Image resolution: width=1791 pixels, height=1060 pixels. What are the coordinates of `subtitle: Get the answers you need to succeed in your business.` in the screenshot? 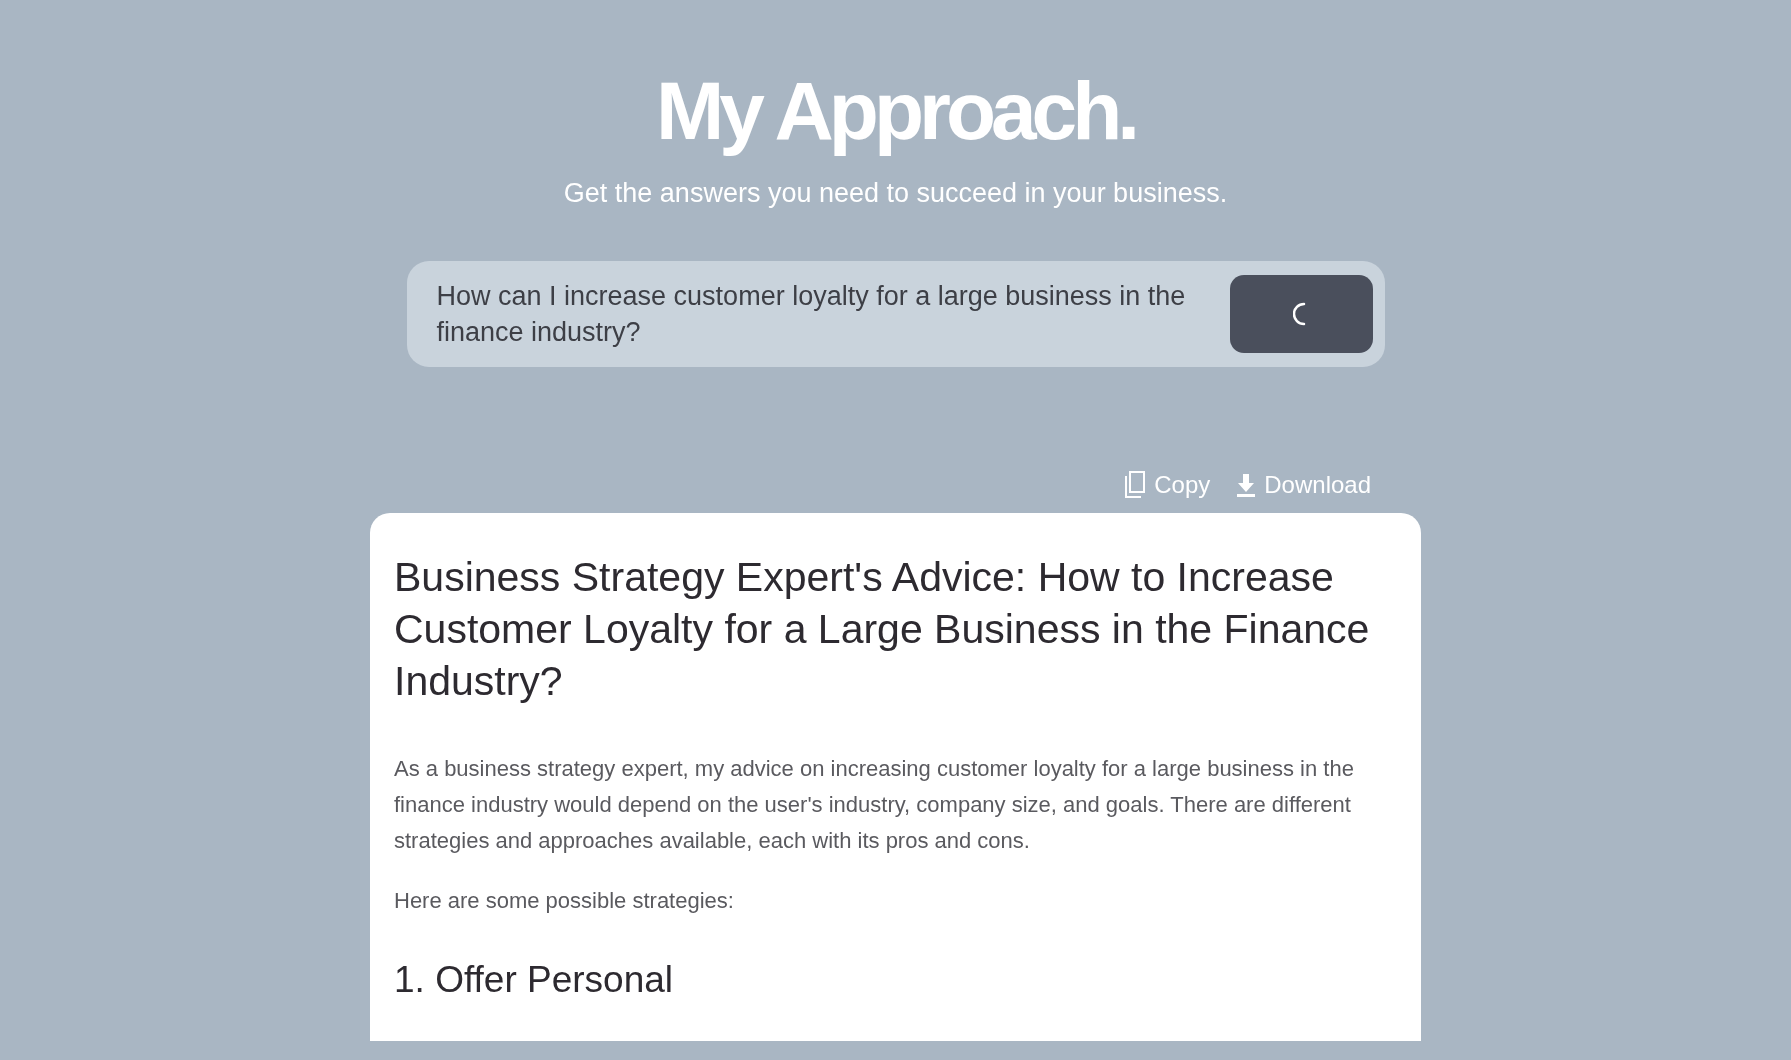 It's located at (895, 193).